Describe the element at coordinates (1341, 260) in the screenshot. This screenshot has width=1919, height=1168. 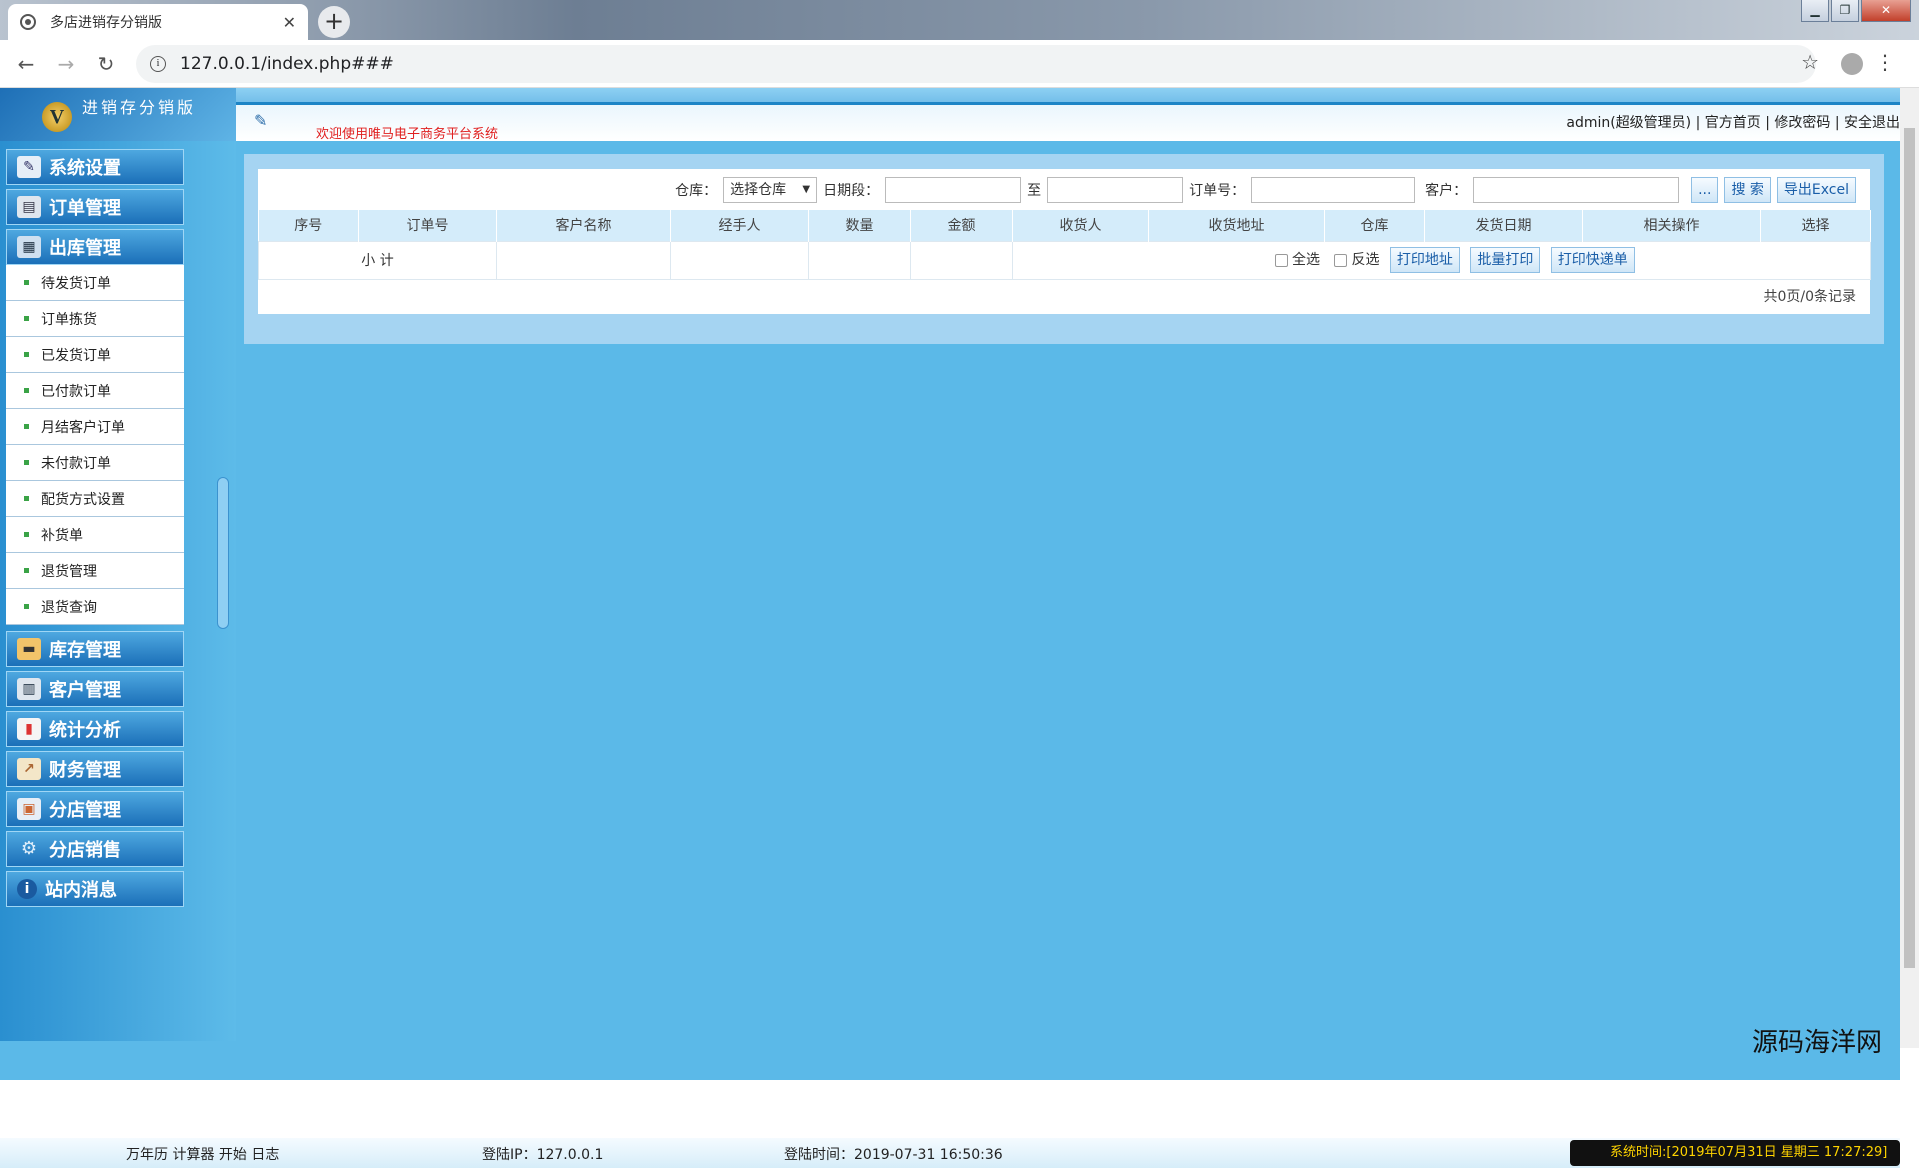
I see `invert-checkbox` at that location.